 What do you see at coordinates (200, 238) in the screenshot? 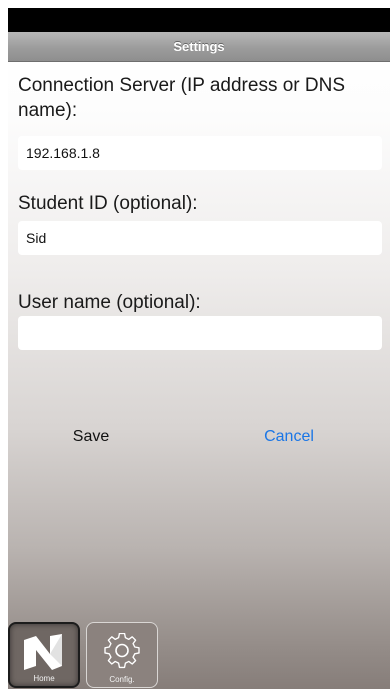
I see `student-id-input` at bounding box center [200, 238].